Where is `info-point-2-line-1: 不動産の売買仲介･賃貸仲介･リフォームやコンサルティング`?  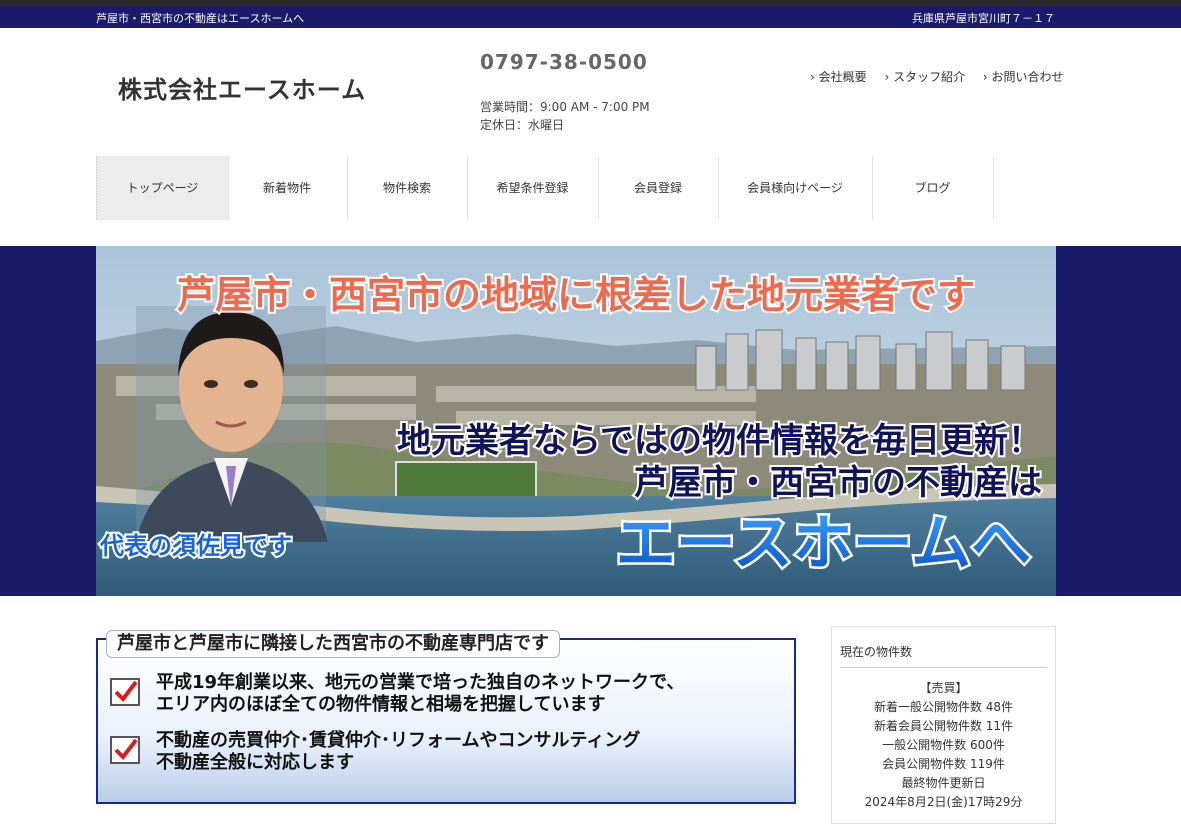
info-point-2-line-1: 不動産の売買仲介･賃貸仲介･リフォームやコンサルティング is located at coordinates (398, 740).